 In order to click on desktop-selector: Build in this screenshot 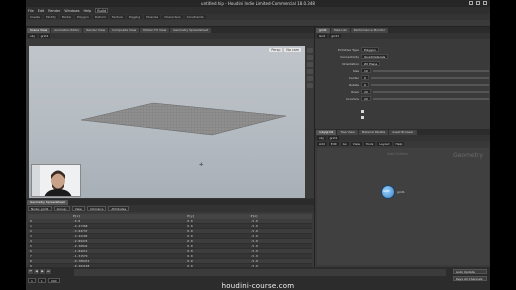, I will do `click(102, 10)`.